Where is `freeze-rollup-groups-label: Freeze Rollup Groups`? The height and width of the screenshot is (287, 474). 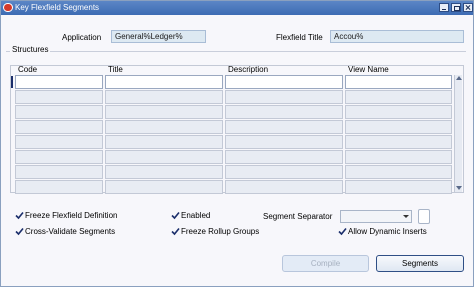
freeze-rollup-groups-label: Freeze Rollup Groups is located at coordinates (220, 231).